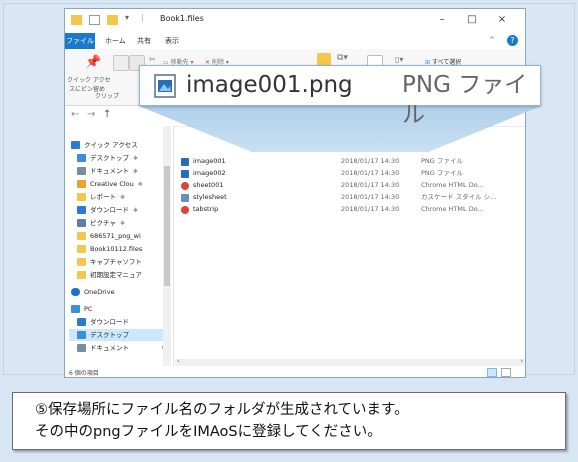 The image size is (578, 462). What do you see at coordinates (106, 275) in the screenshot?
I see `nav-item-folder-setup-manual: 初期設定マニュア` at bounding box center [106, 275].